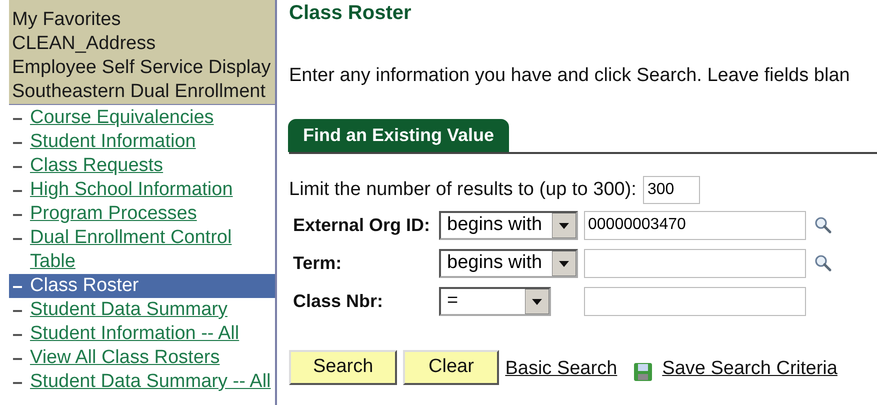 The image size is (877, 405). Describe the element at coordinates (462, 190) in the screenshot. I see `limit-label: Limit the number of results to (up to 300):` at that location.